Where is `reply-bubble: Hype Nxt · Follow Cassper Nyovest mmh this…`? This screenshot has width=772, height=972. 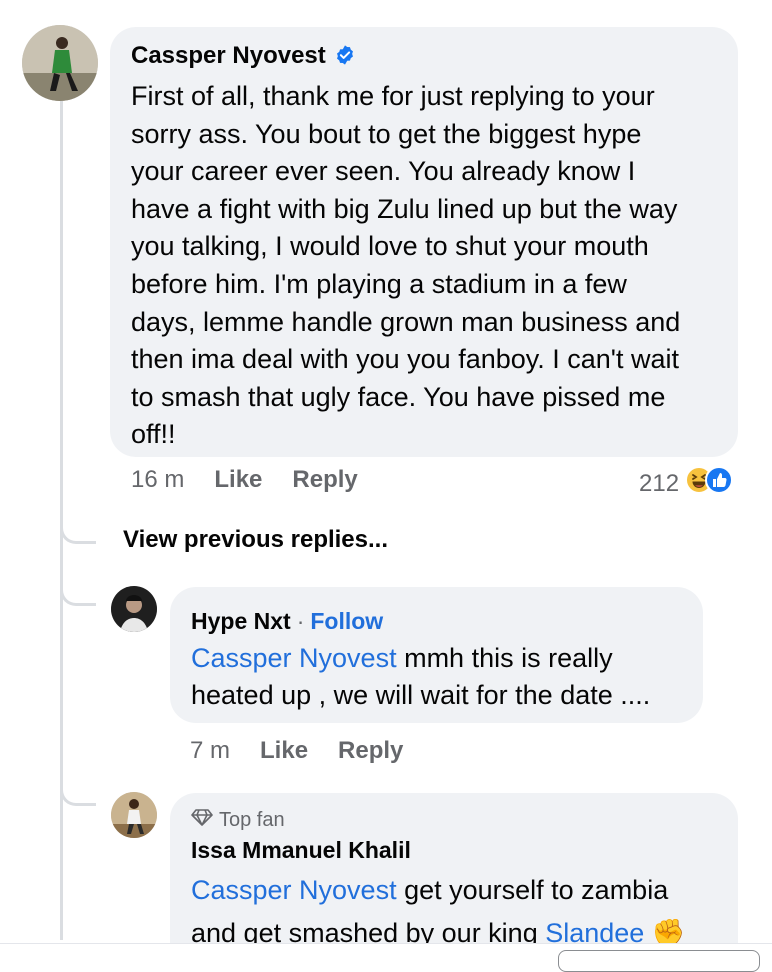
reply-bubble: Hype Nxt · Follow Cassper Nyovest mmh this… is located at coordinates (436, 655).